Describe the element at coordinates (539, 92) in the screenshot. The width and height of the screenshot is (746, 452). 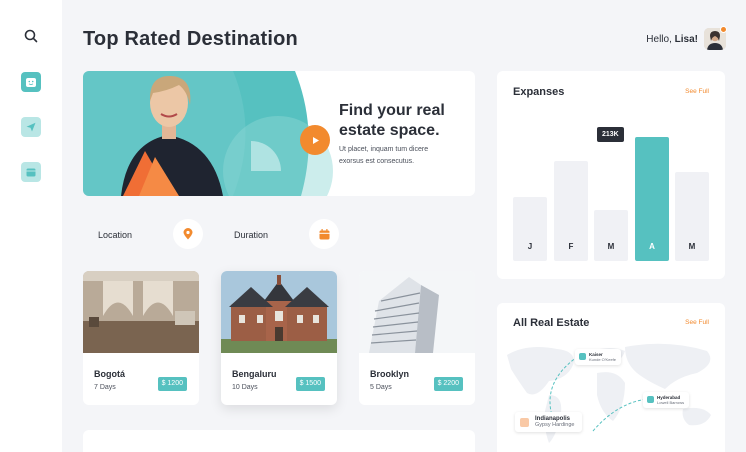
I see `expanses-title: Expanses` at that location.